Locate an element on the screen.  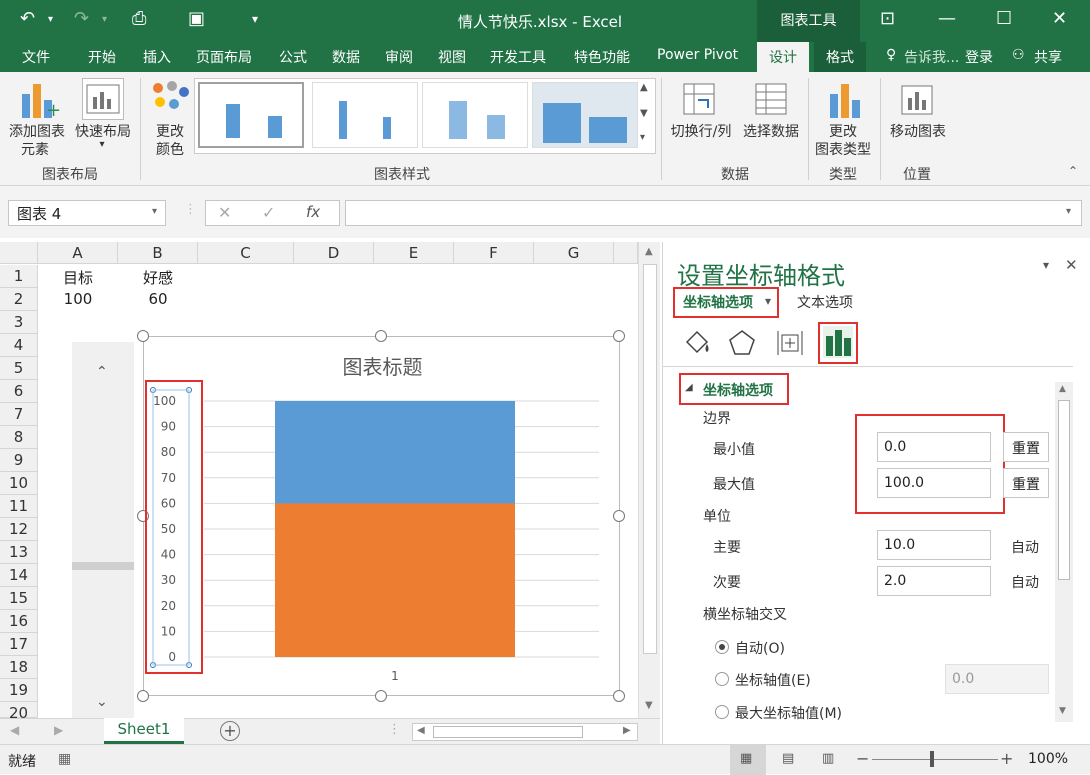
row-header: 20 is located at coordinates (19, 712).